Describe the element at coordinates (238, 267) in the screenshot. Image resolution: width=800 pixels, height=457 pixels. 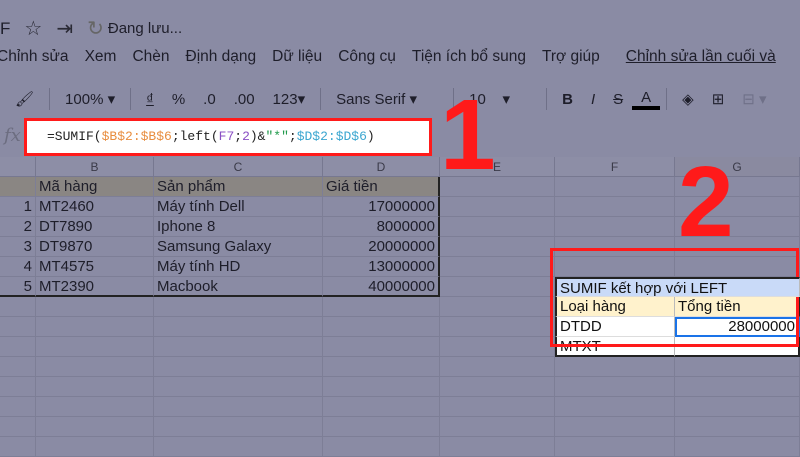
I see `table-cell: Máy tính HD` at that location.